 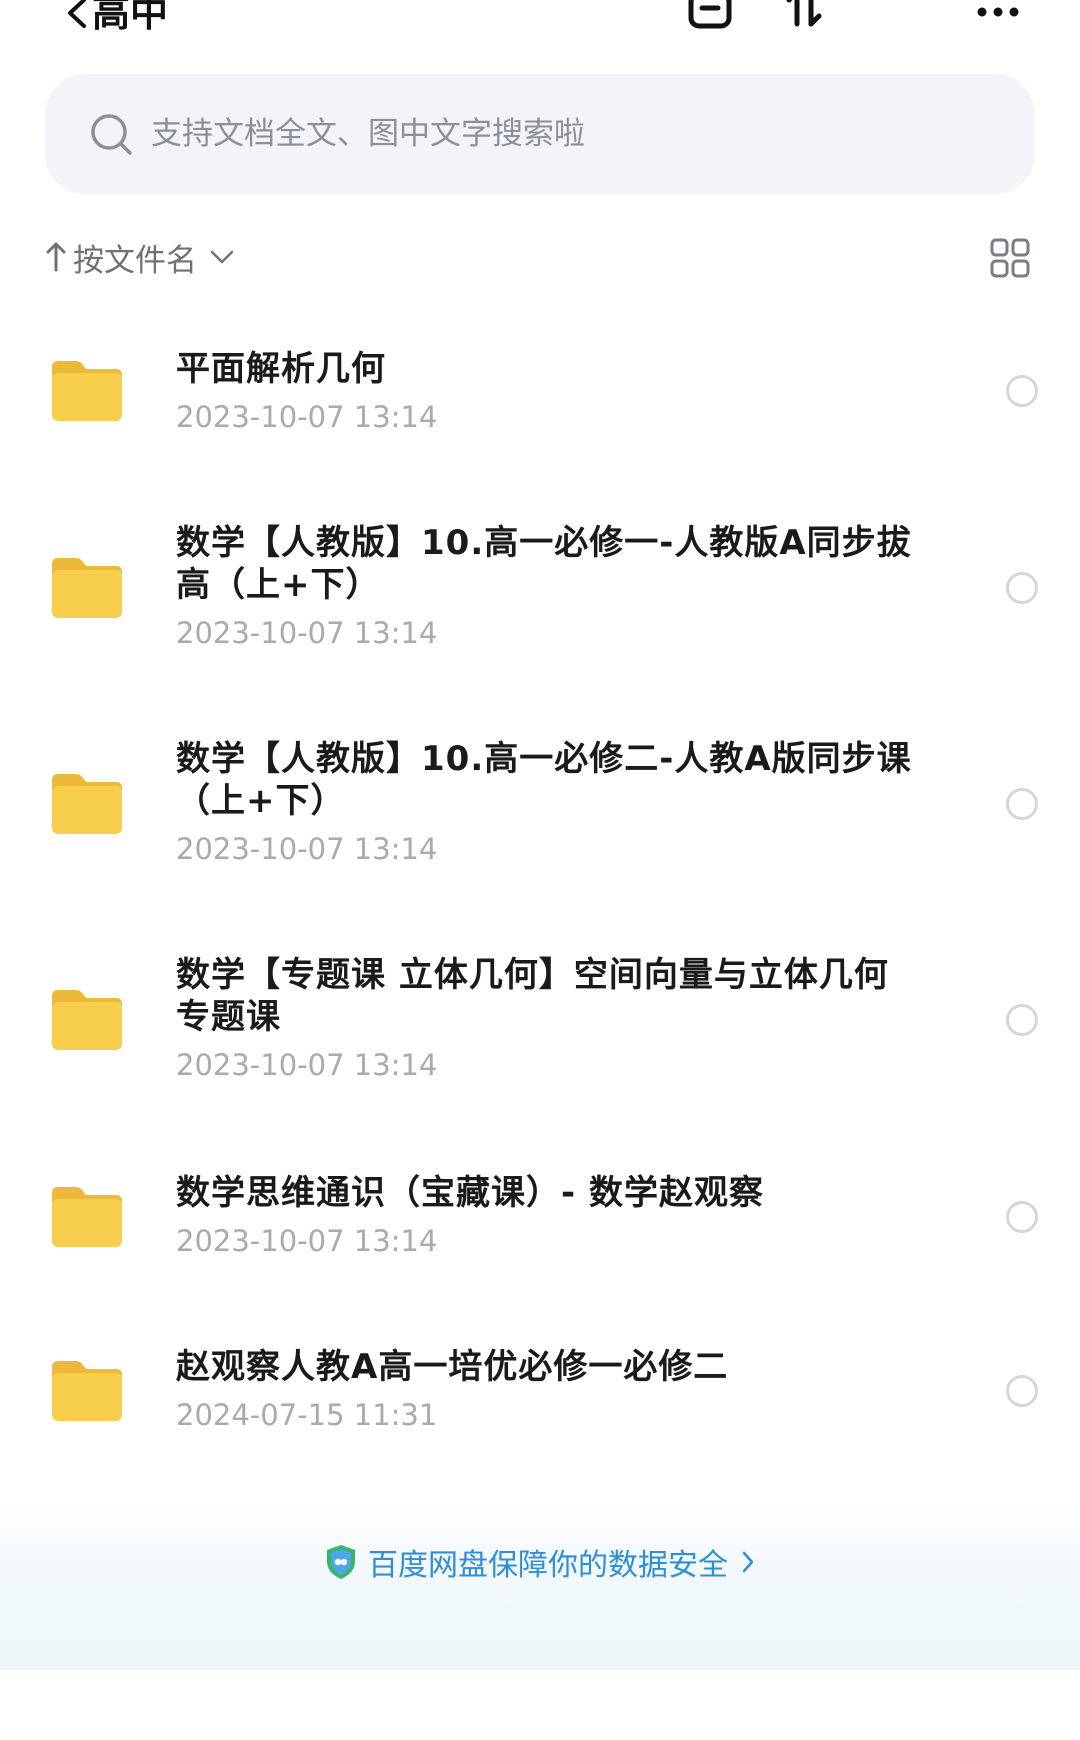 I want to click on search-bar, so click(x=540, y=134).